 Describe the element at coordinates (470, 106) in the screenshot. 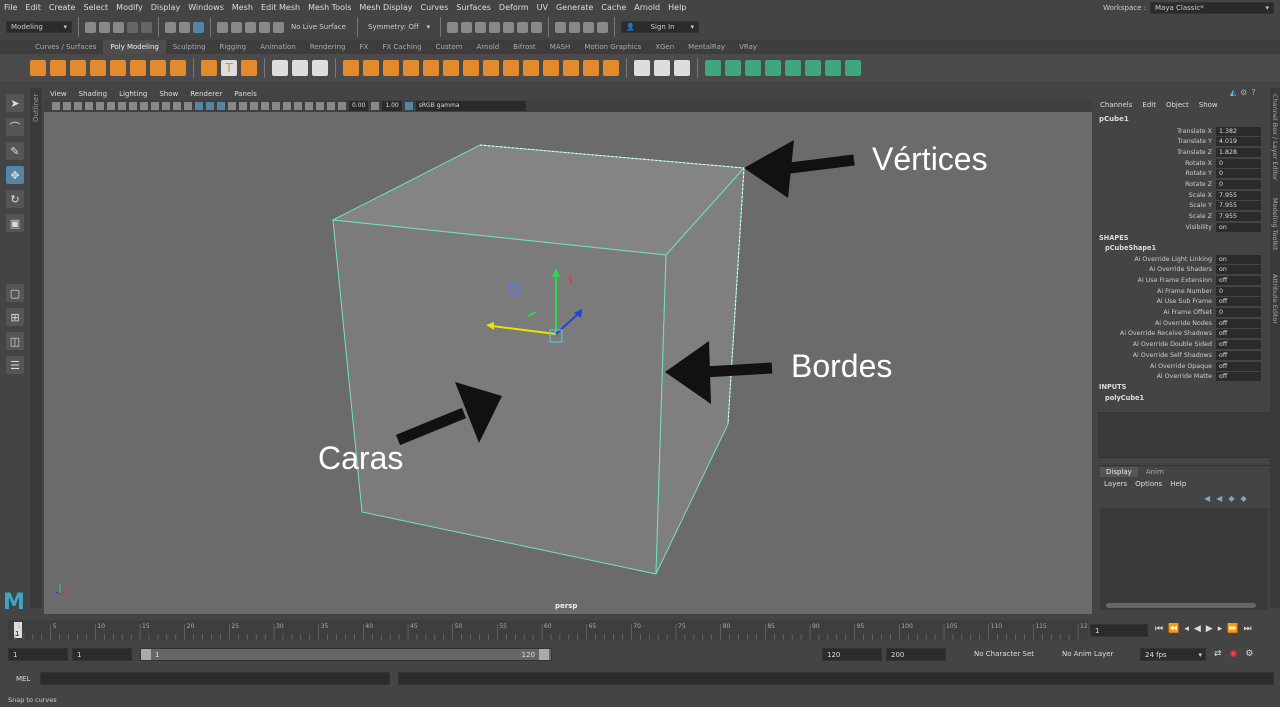

I see `view-transform-dropdown: sRGB gamma` at that location.